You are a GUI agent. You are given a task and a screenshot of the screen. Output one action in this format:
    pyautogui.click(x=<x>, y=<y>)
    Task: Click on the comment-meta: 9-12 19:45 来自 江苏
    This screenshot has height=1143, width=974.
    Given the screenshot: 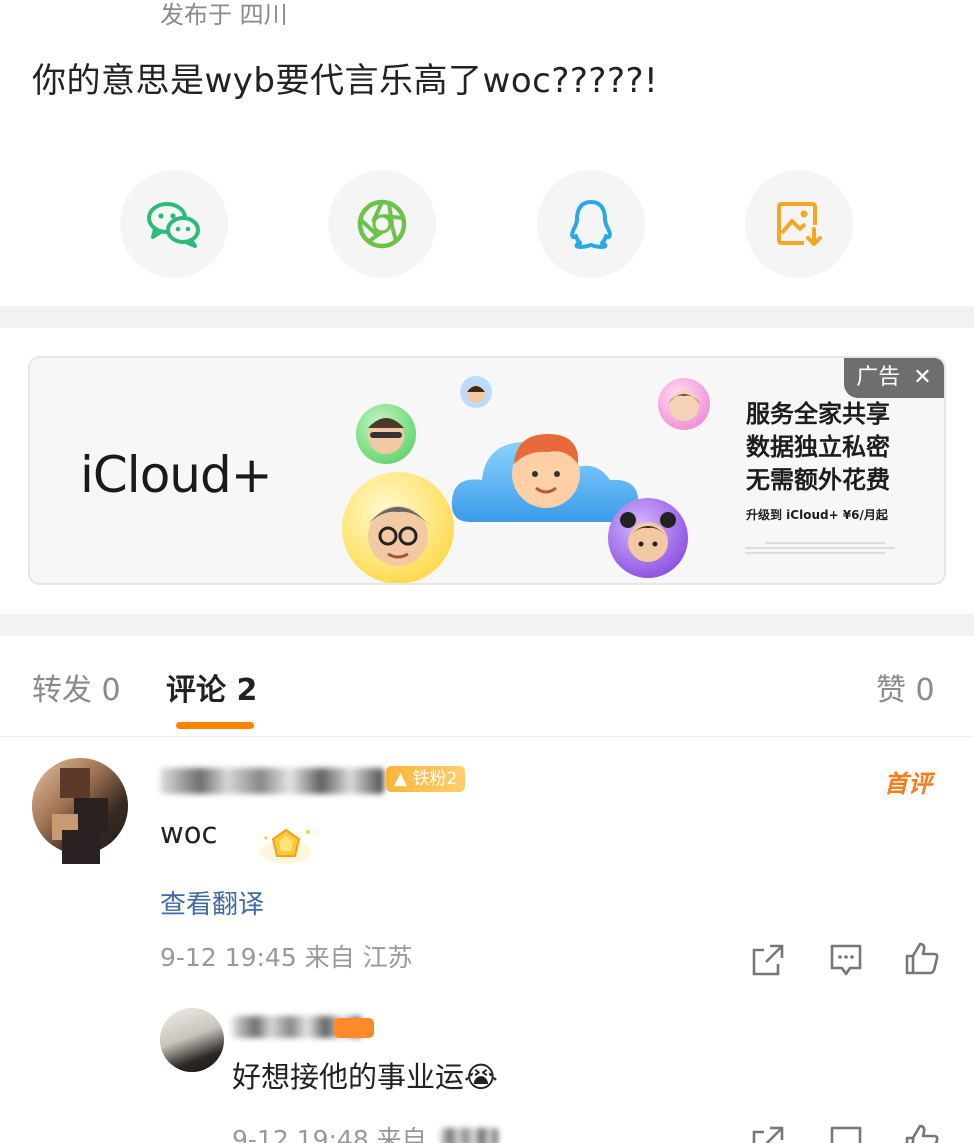 What is the action you would take?
    pyautogui.click(x=286, y=957)
    